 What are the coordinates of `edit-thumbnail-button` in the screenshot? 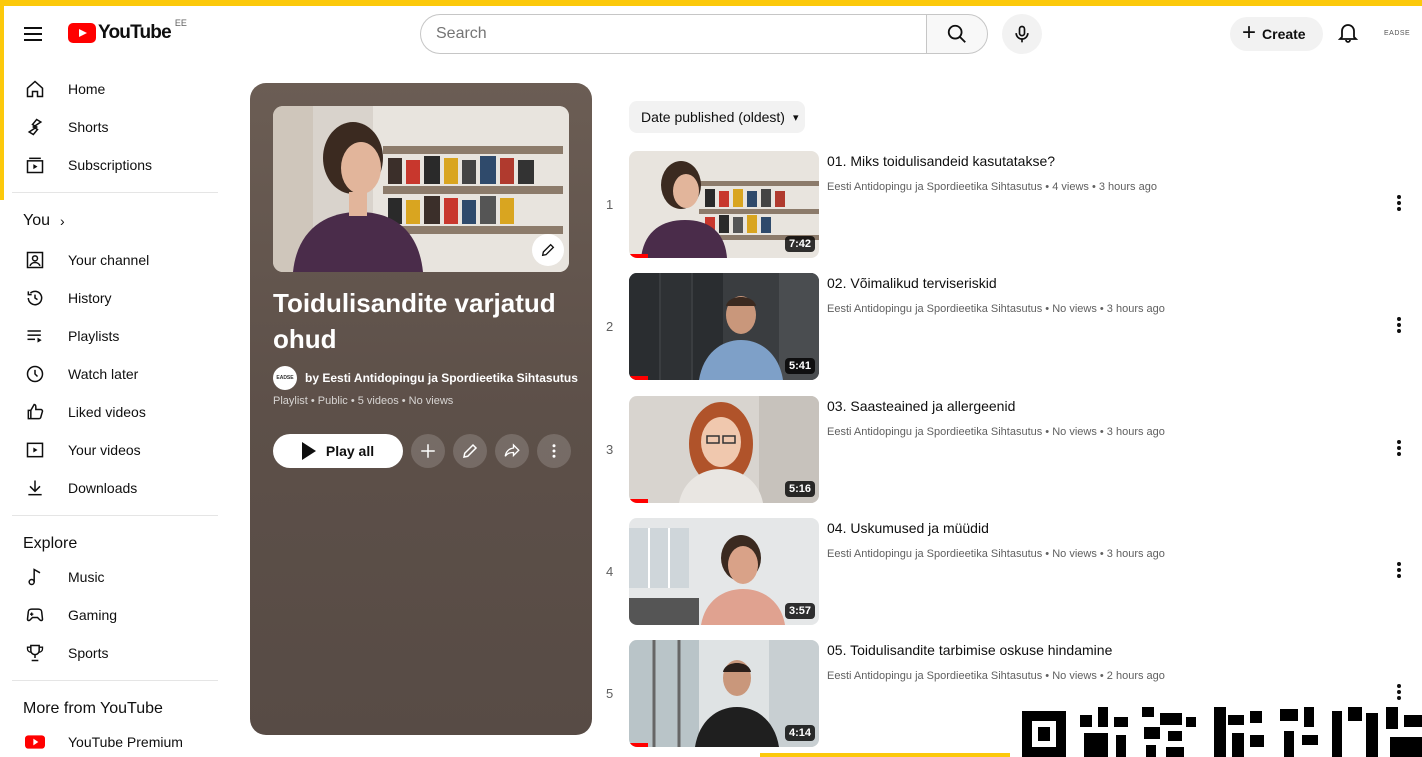 It's located at (548, 250).